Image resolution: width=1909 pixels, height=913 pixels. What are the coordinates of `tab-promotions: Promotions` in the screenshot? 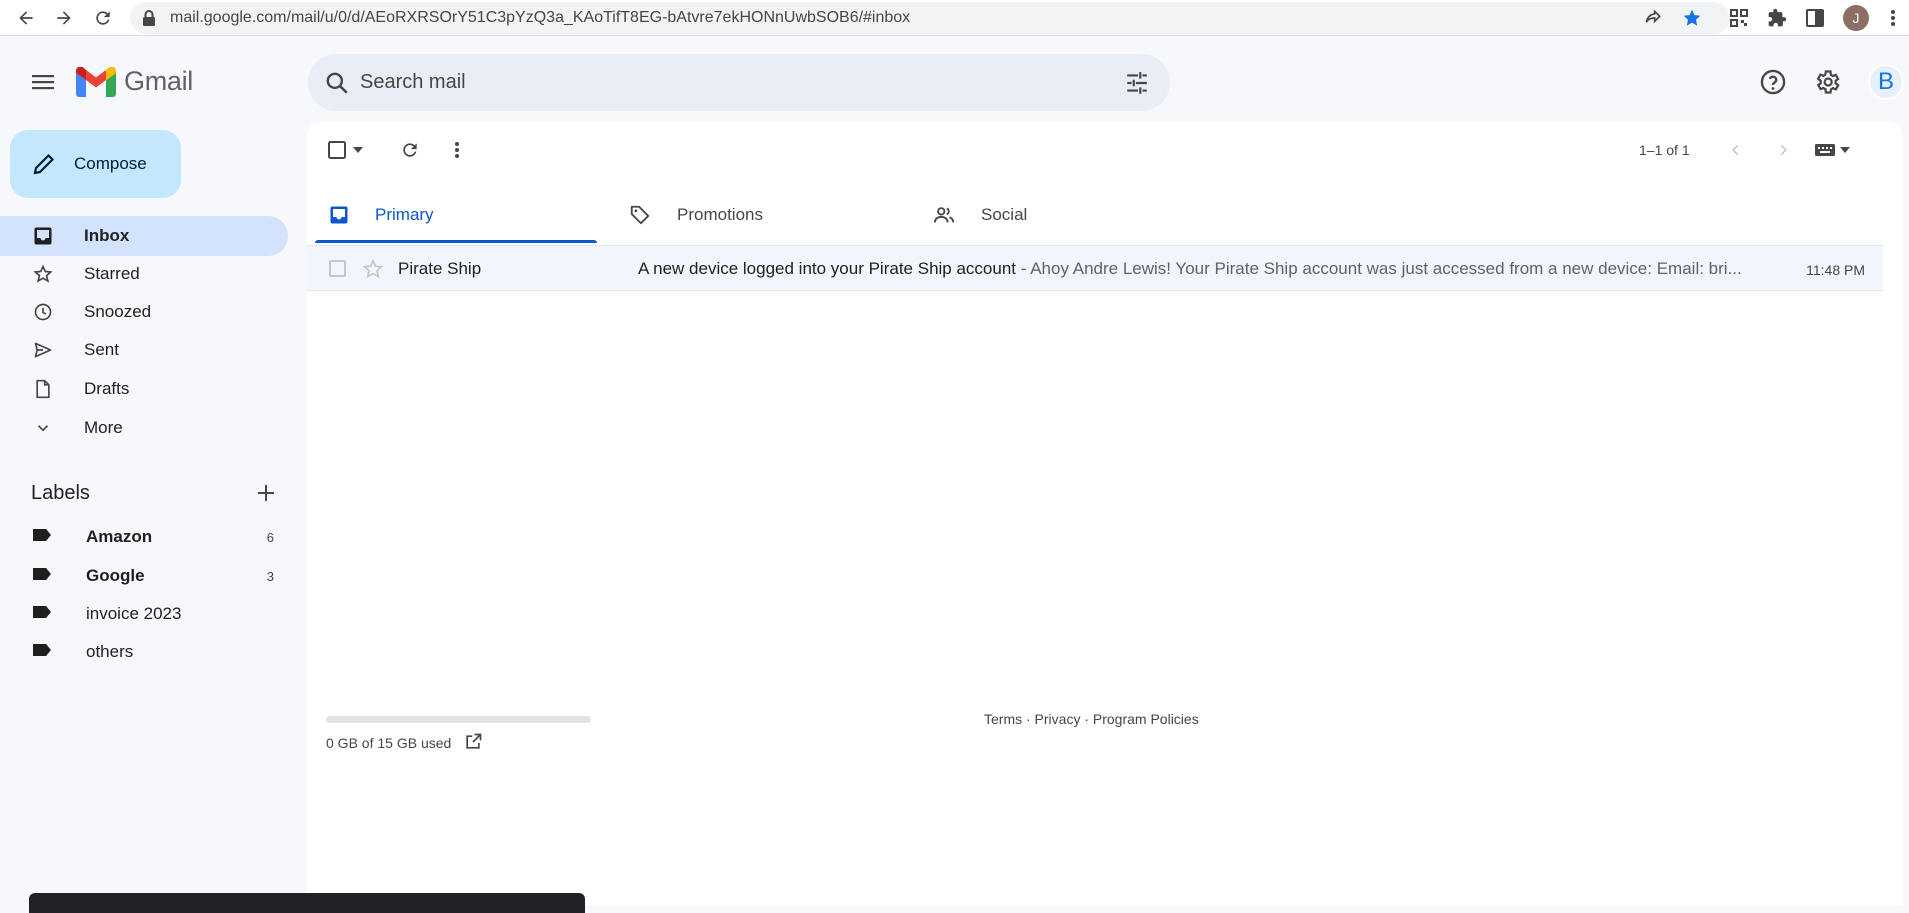 It's located at (752, 215).